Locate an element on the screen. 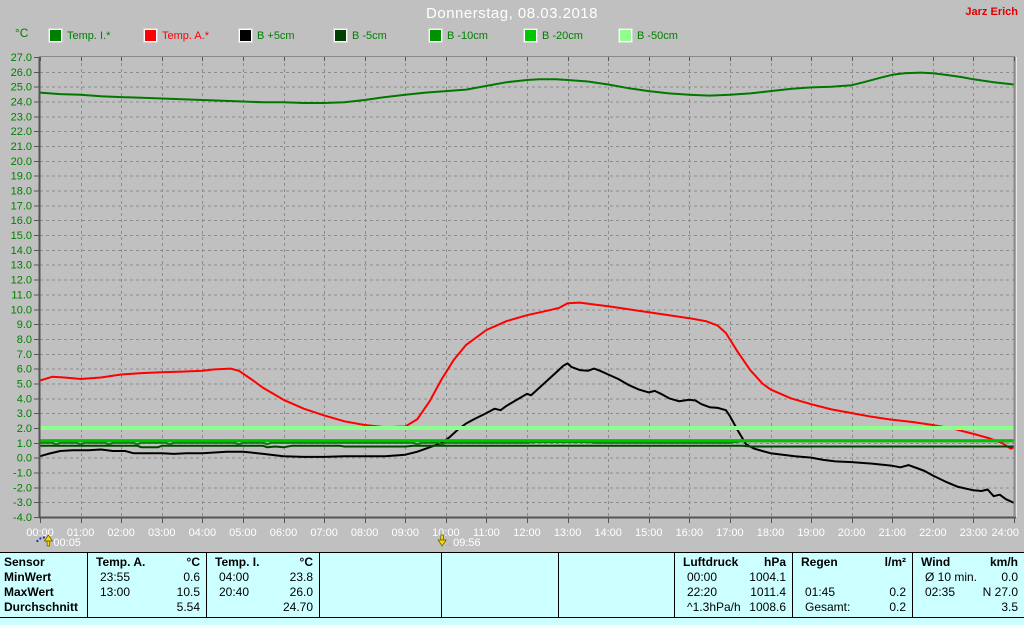 The width and height of the screenshot is (1024, 625). table-row-label-maxwert: MaxWert is located at coordinates (29, 592).